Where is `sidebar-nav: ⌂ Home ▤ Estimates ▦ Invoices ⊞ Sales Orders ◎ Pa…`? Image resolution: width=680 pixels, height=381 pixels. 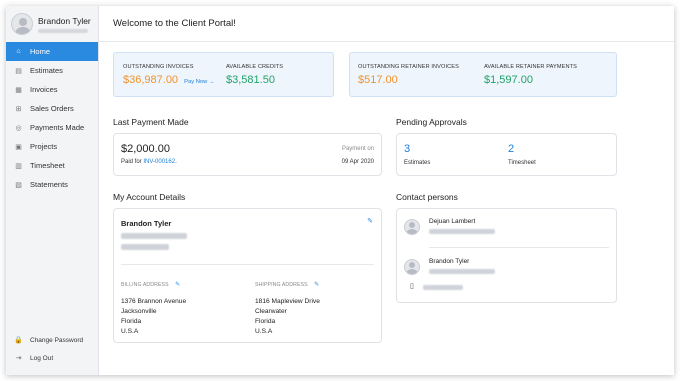 sidebar-nav: ⌂ Home ▤ Estimates ▦ Invoices ⊞ Sales Orders ◎ Pa… is located at coordinates (52, 118).